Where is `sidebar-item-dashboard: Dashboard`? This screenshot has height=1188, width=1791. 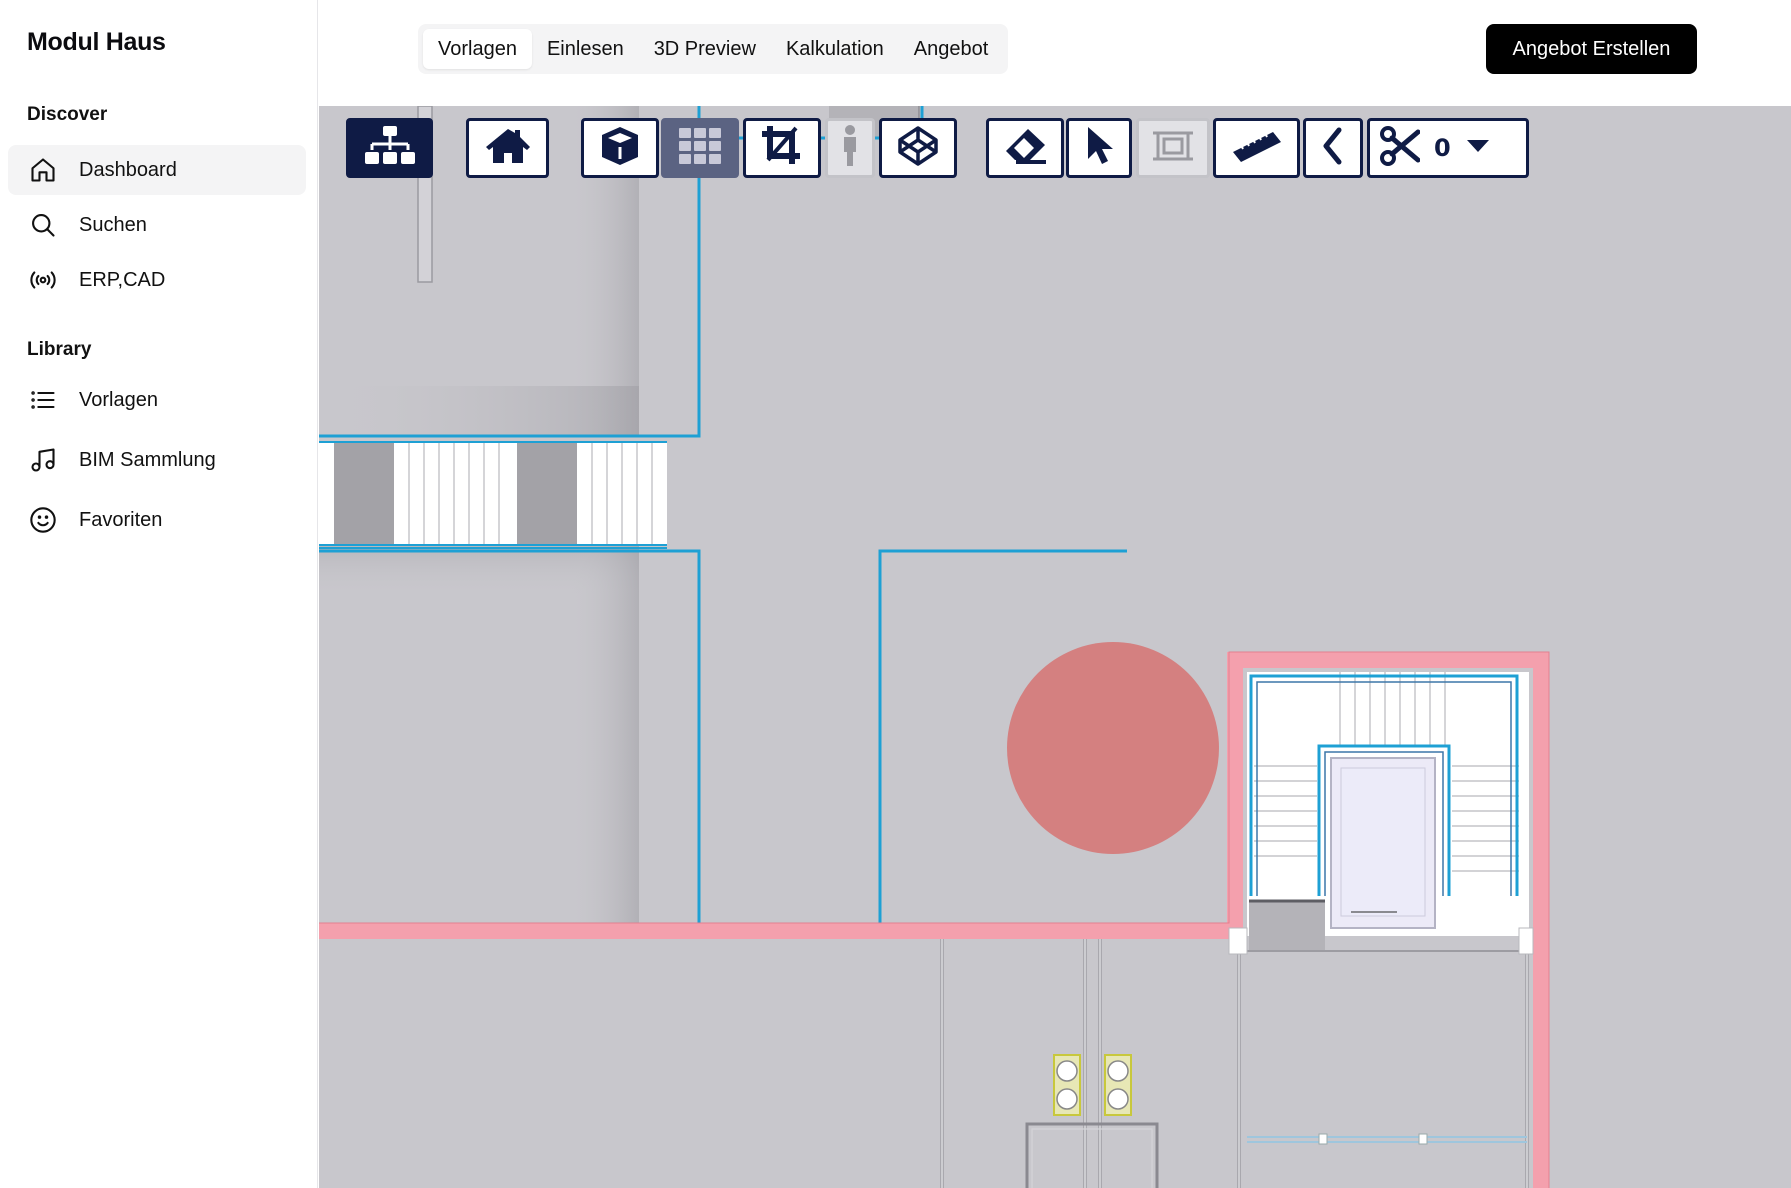 sidebar-item-dashboard: Dashboard is located at coordinates (157, 170).